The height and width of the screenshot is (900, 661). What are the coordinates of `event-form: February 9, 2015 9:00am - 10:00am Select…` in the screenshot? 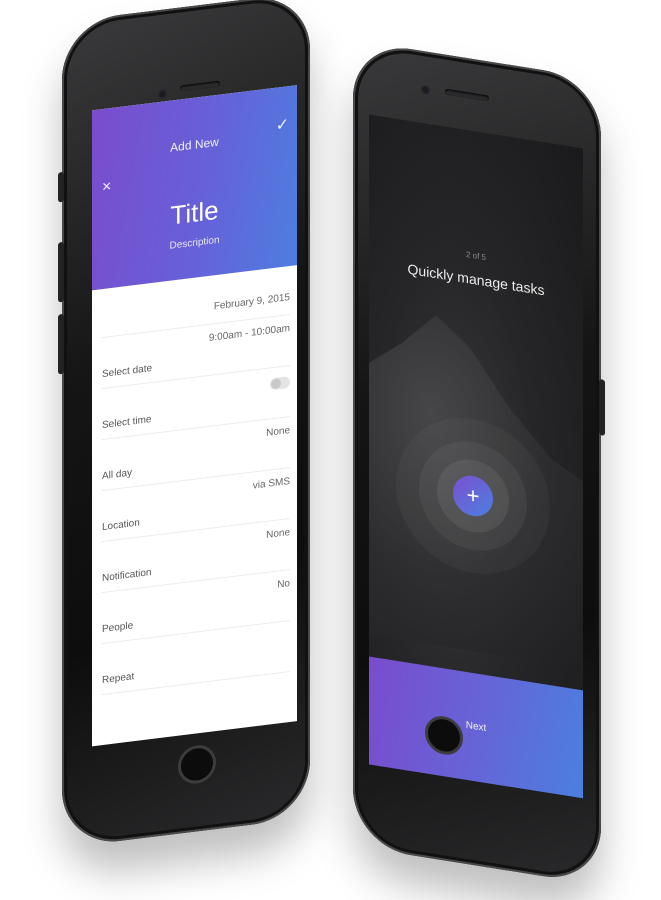 It's located at (196, 491).